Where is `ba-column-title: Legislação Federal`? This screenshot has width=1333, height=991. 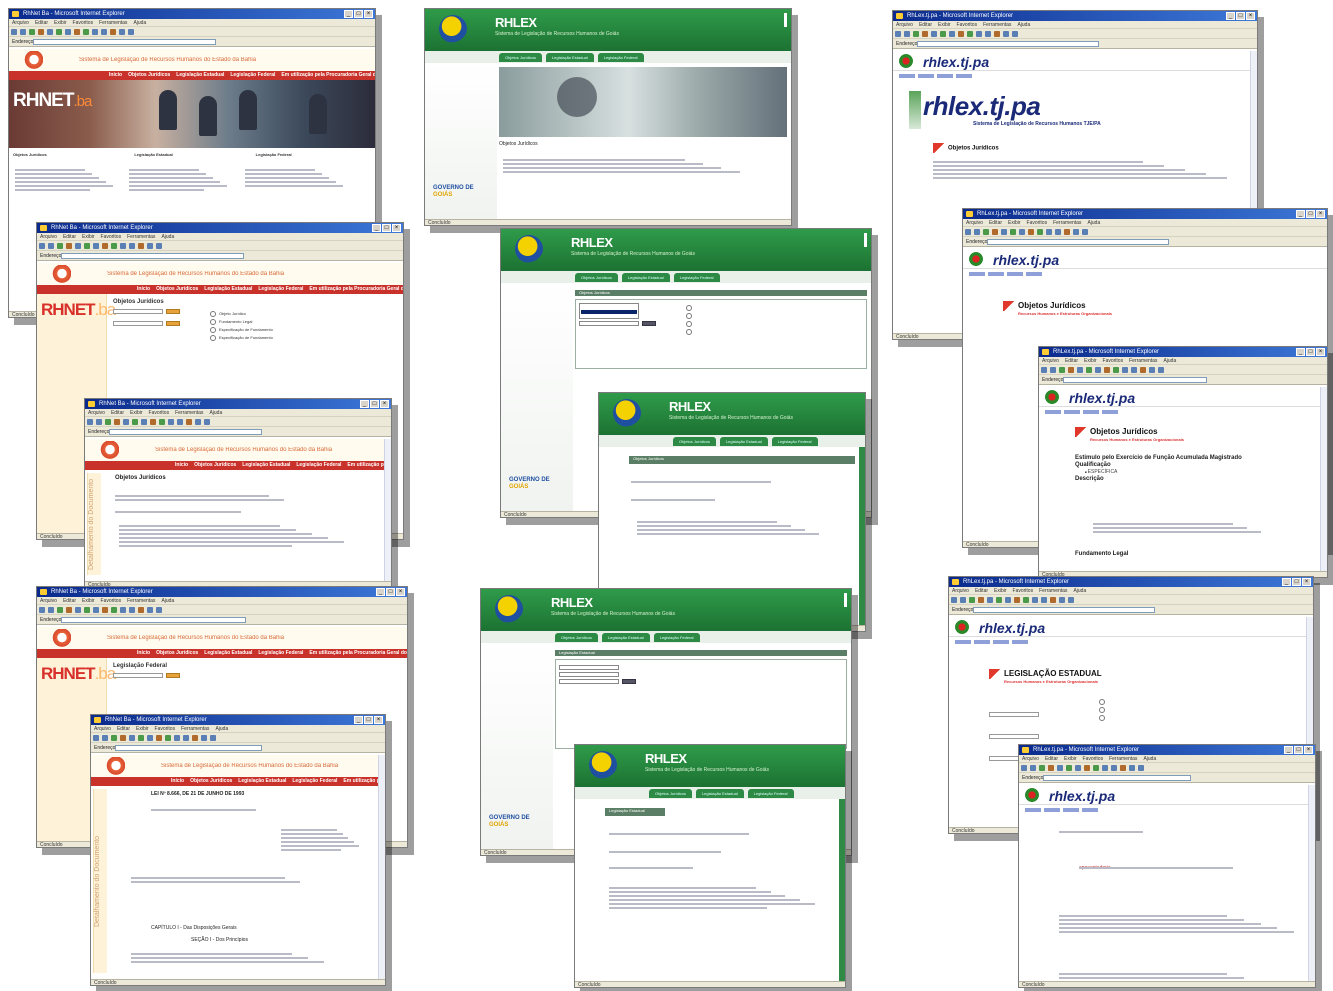
ba-column-title: Legislação Federal is located at coordinates (313, 154).